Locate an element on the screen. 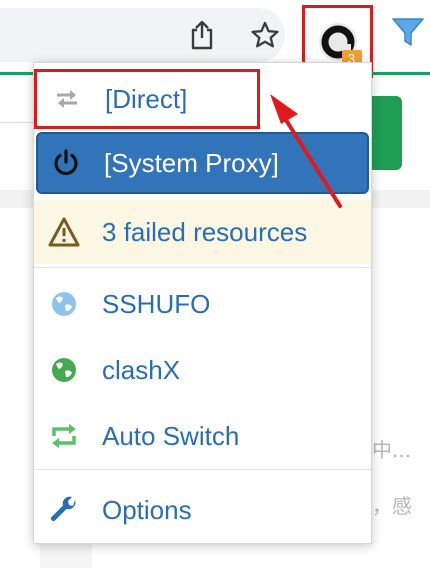  bookmark-star-button is located at coordinates (265, 35).